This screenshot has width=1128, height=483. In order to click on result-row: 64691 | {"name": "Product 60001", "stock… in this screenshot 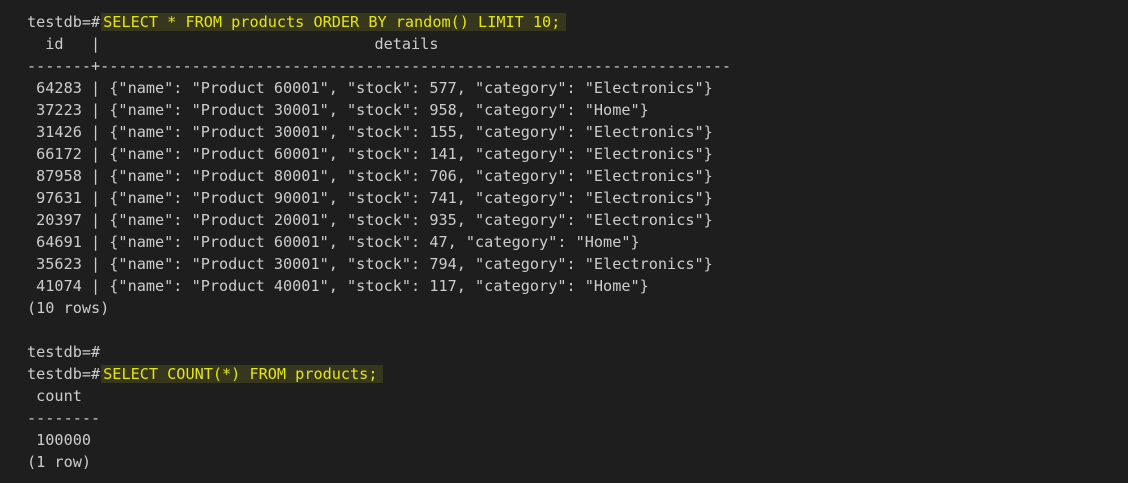, I will do `click(333, 242)`.